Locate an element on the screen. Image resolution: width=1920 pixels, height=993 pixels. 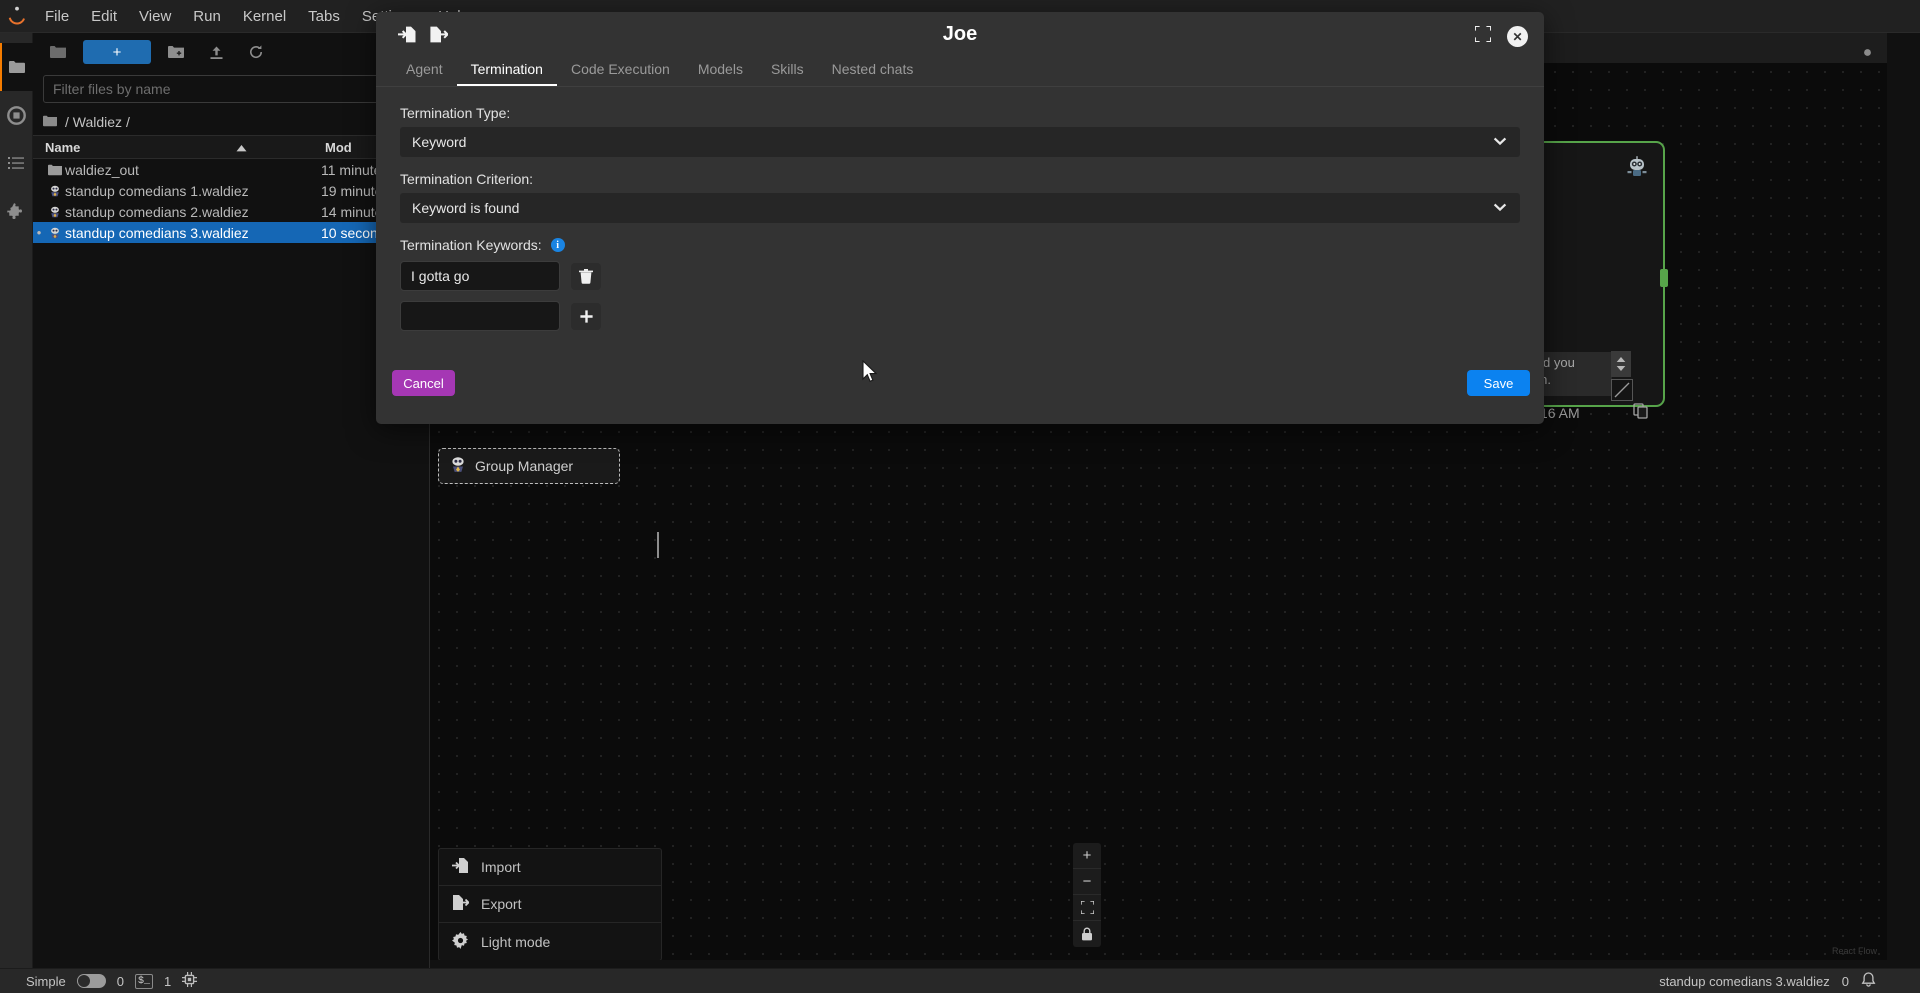
lock-button is located at coordinates (1087, 934).